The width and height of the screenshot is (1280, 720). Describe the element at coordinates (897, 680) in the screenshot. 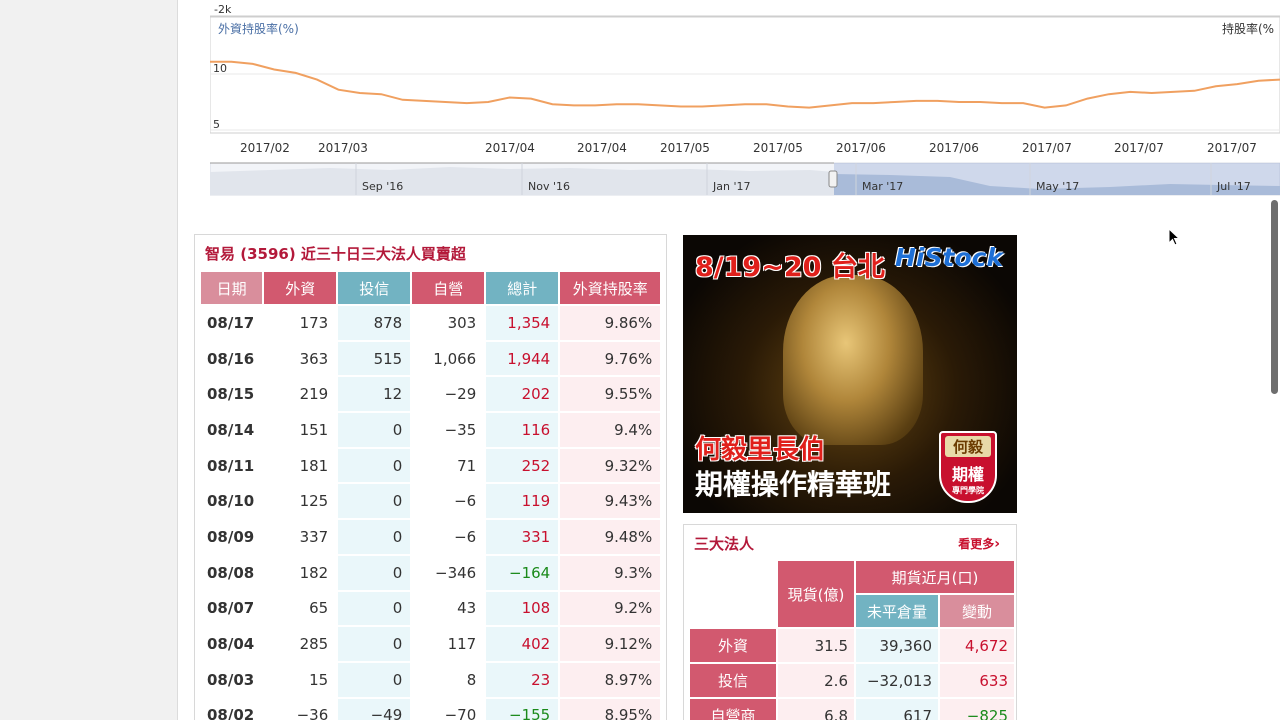

I see `summary-oi-cell: −32,013` at that location.